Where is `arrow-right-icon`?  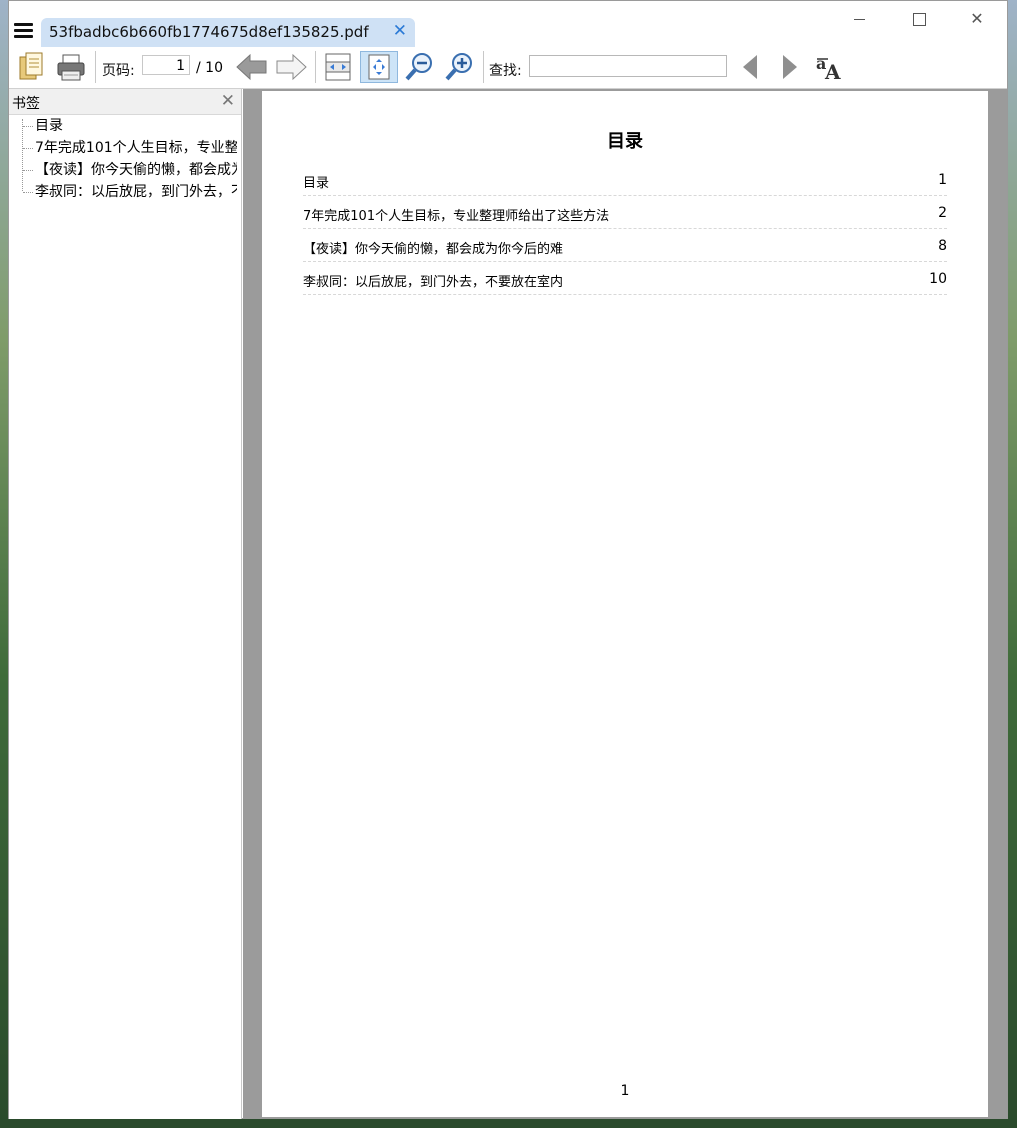
arrow-right-icon is located at coordinates (291, 67).